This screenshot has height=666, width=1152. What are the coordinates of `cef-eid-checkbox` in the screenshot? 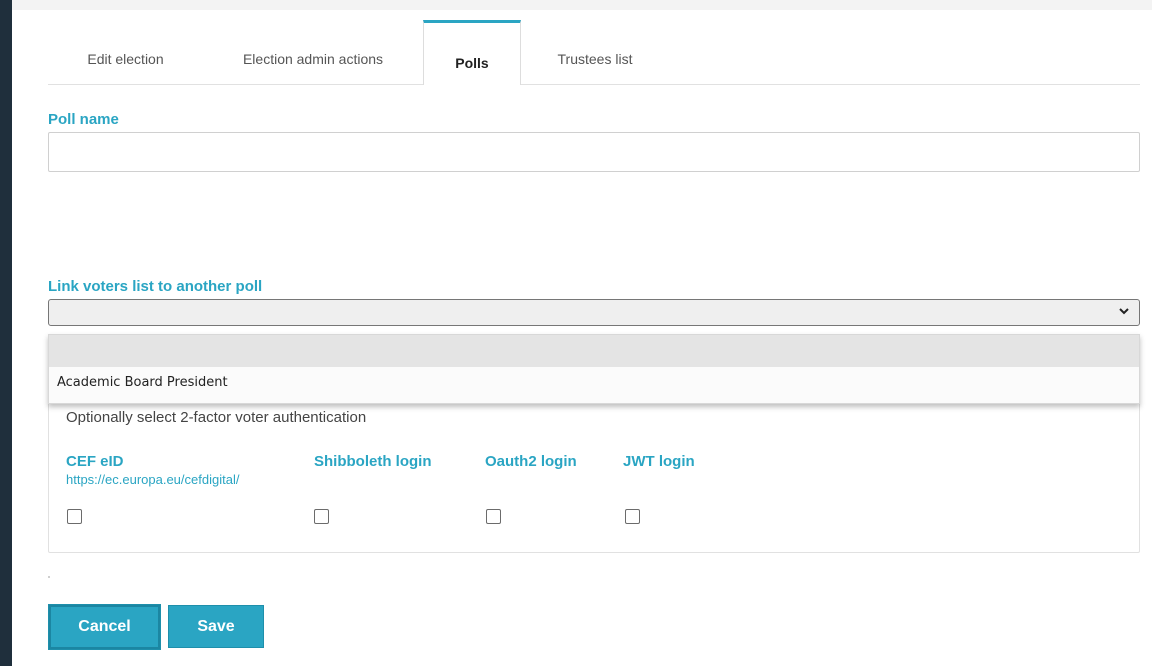 It's located at (74, 516).